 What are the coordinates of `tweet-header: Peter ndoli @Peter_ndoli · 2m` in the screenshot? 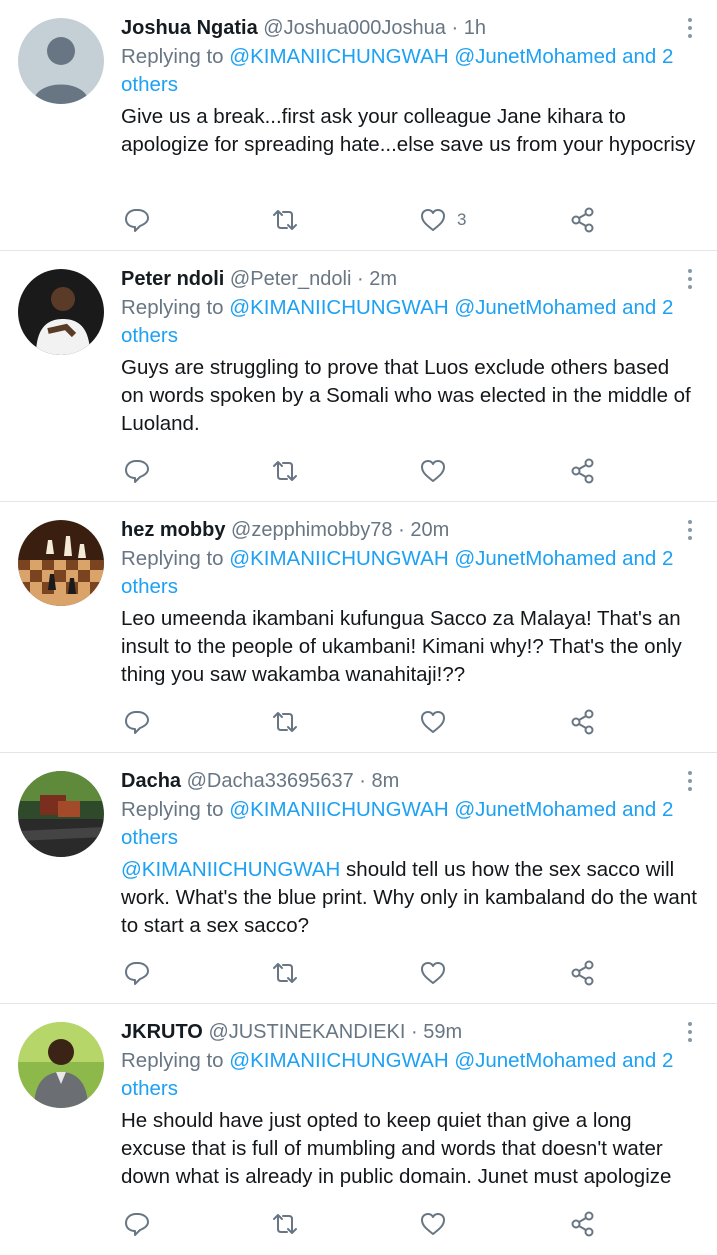 It's located at (259, 279).